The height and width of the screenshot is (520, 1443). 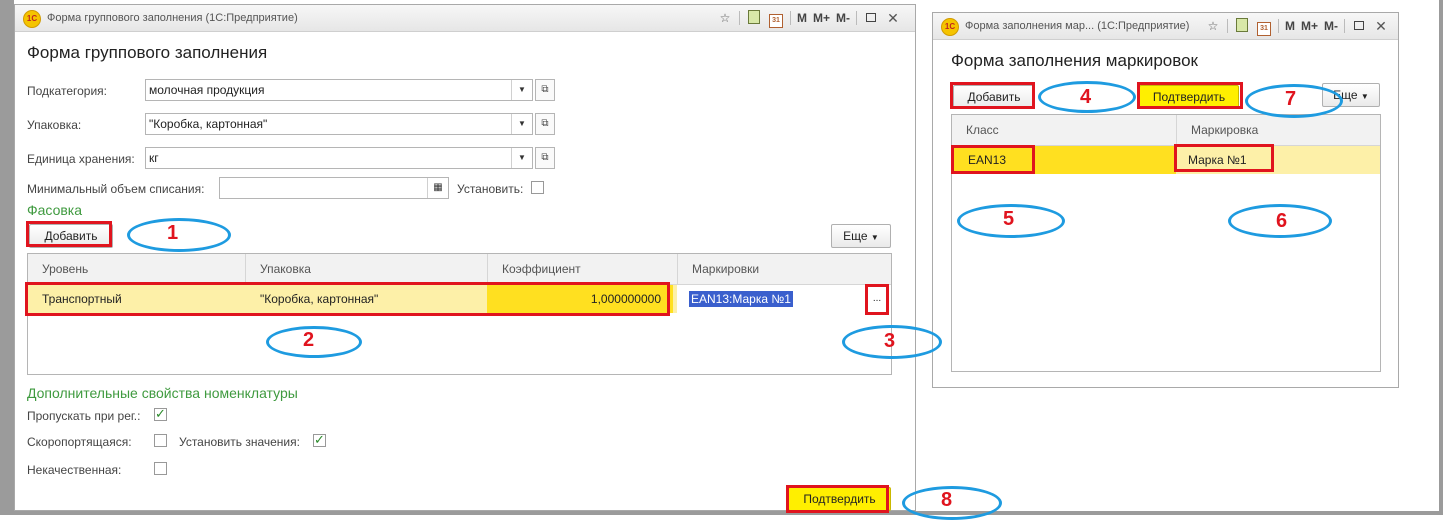 What do you see at coordinates (1291, 99) in the screenshot?
I see `annotation-number-7: 7` at bounding box center [1291, 99].